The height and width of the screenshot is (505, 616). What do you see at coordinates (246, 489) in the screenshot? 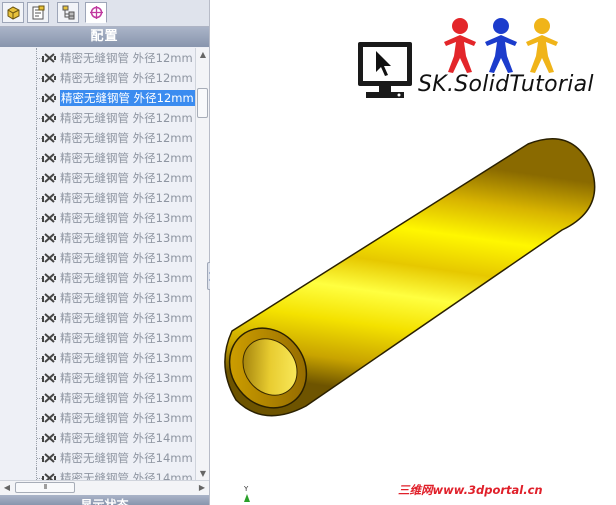
I see `svg-text: Y` at bounding box center [246, 489].